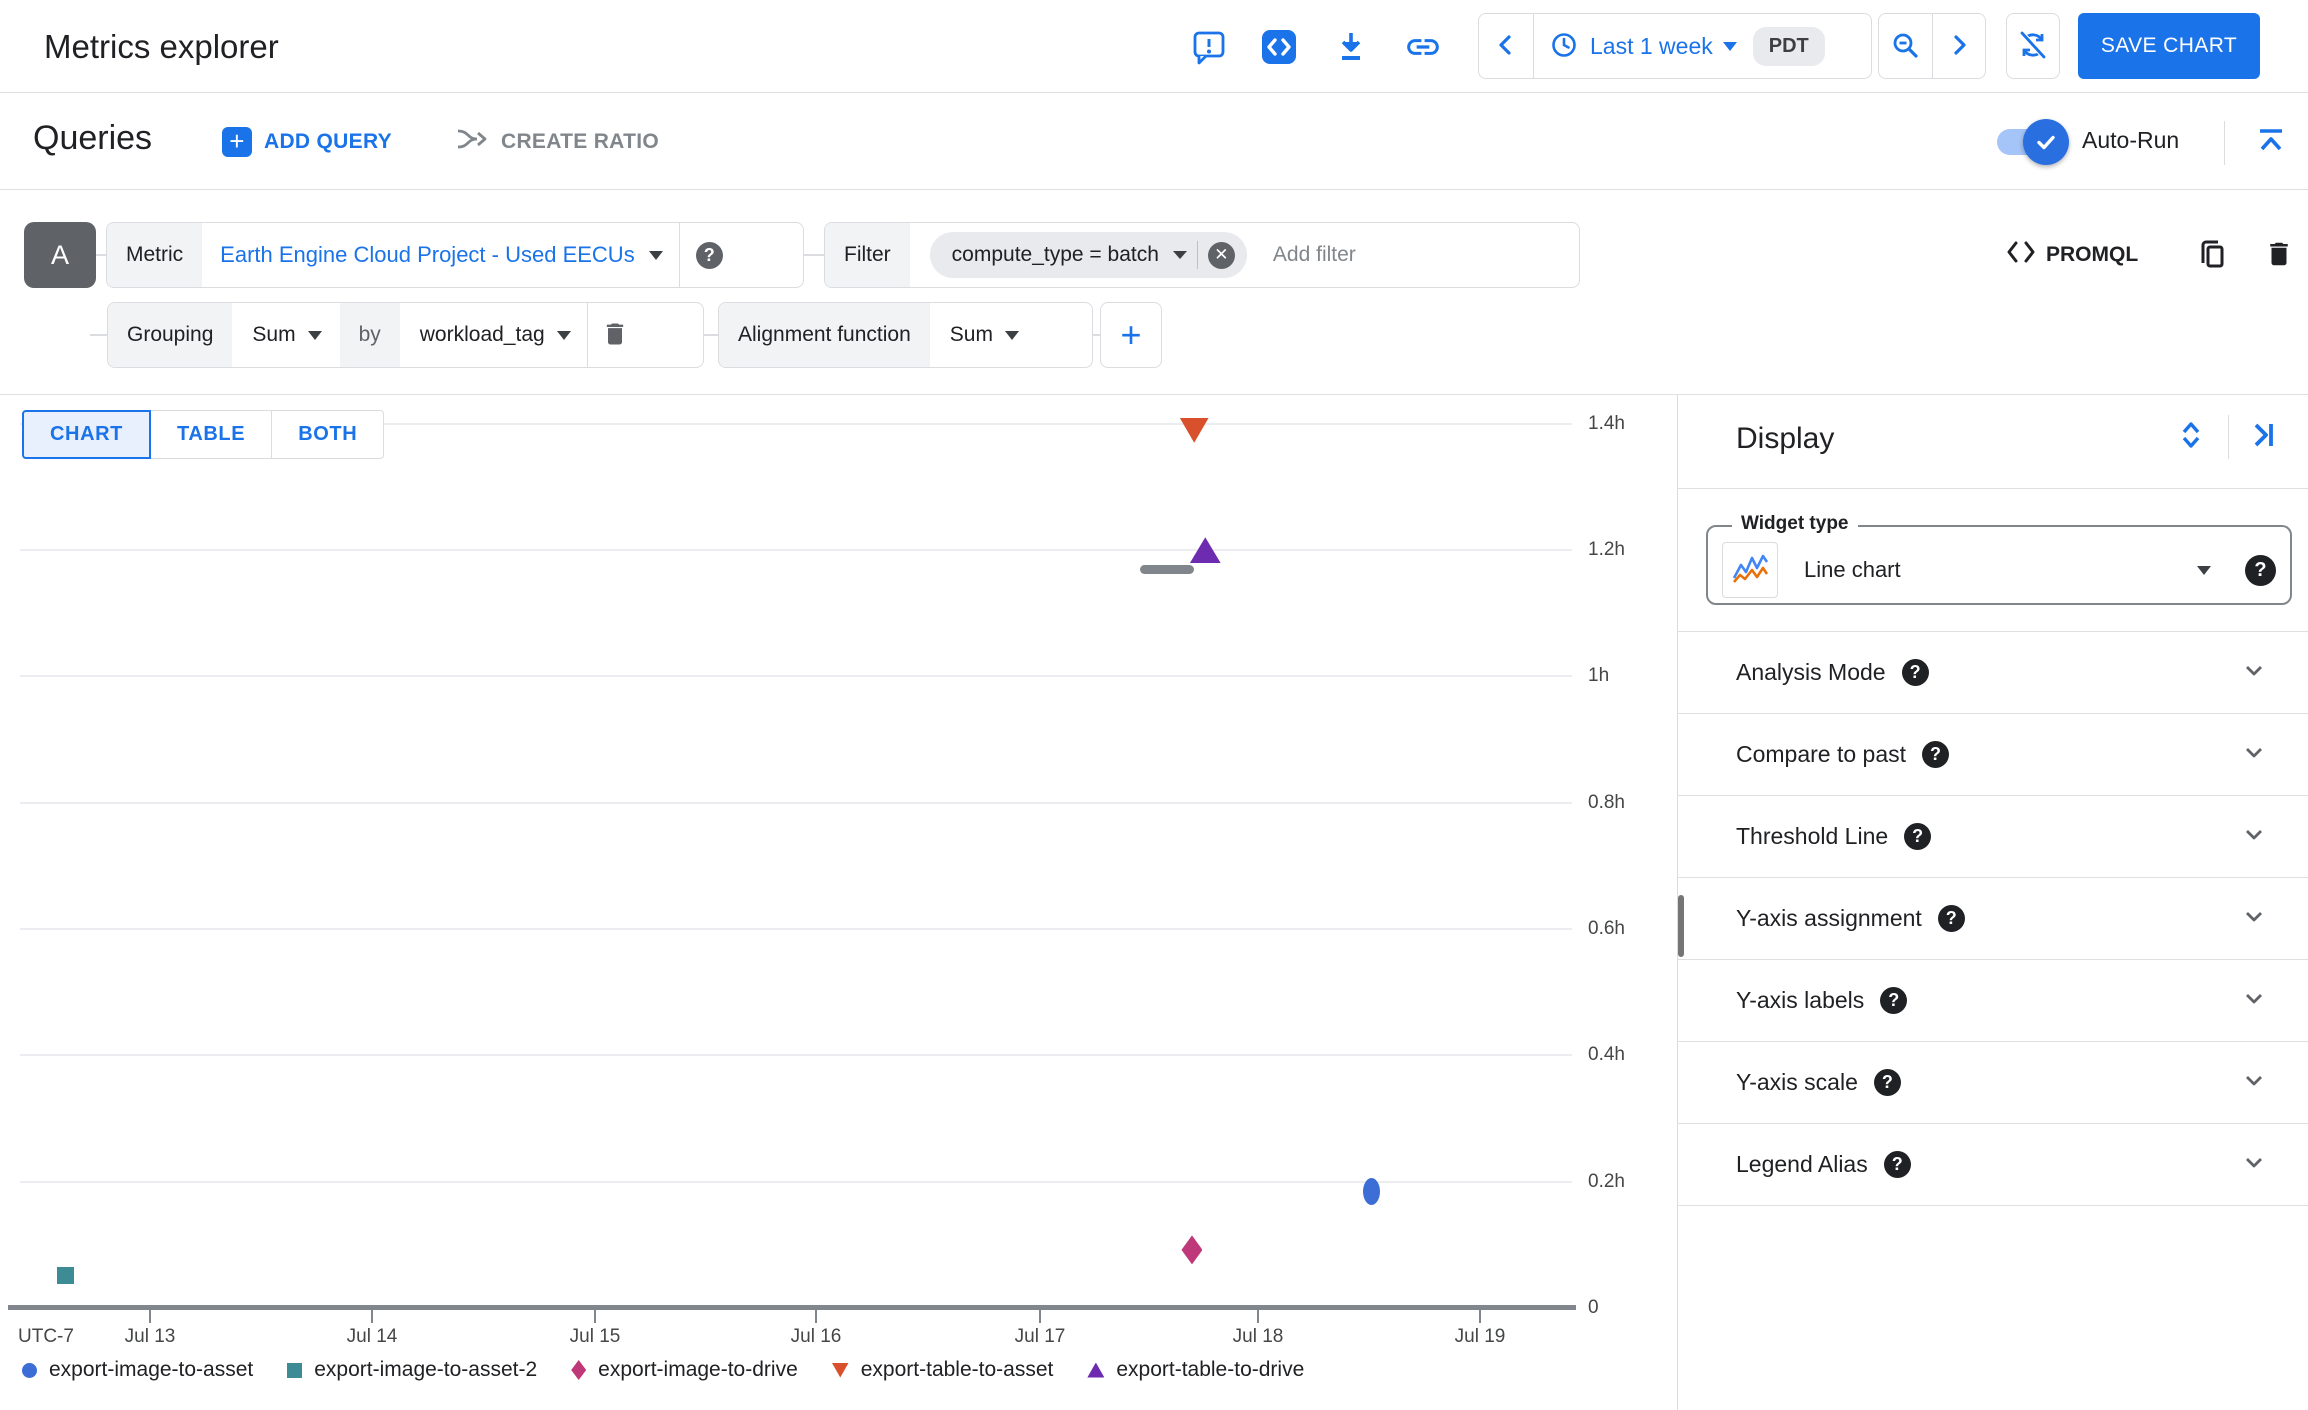 This screenshot has width=2308, height=1410. I want to click on tab-table: TABLE, so click(212, 434).